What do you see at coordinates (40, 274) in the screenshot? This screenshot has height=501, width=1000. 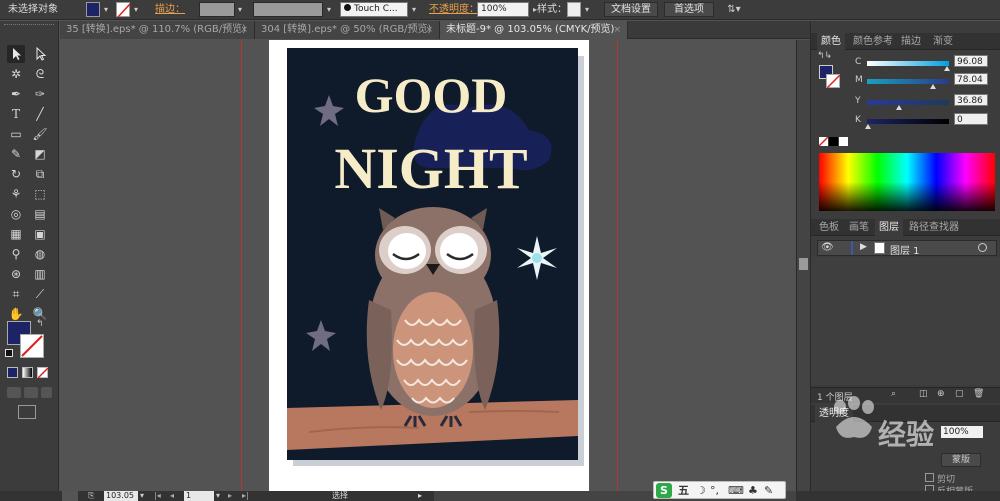 I see `column-graph-tool-icon: ▥` at bounding box center [40, 274].